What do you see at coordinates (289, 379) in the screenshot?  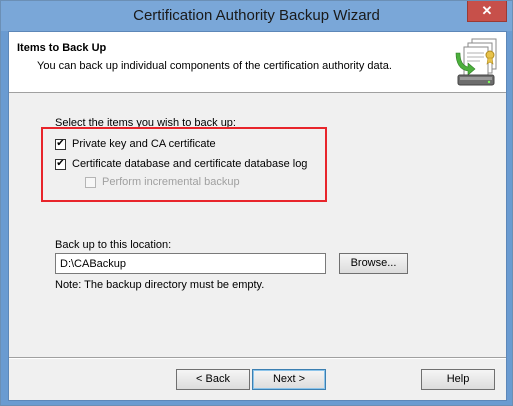 I see `next-button: Next >` at bounding box center [289, 379].